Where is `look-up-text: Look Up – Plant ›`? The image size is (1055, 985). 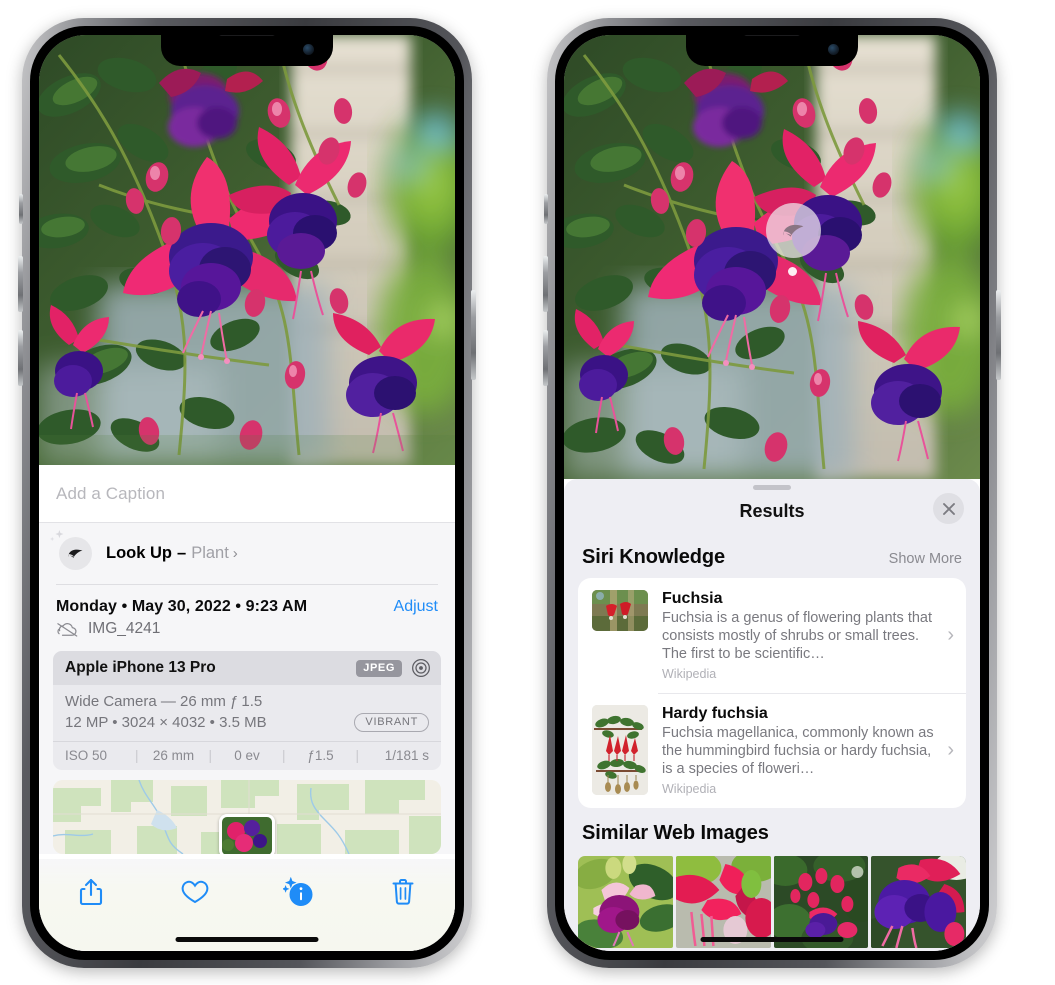 look-up-text: Look Up – Plant › is located at coordinates (172, 553).